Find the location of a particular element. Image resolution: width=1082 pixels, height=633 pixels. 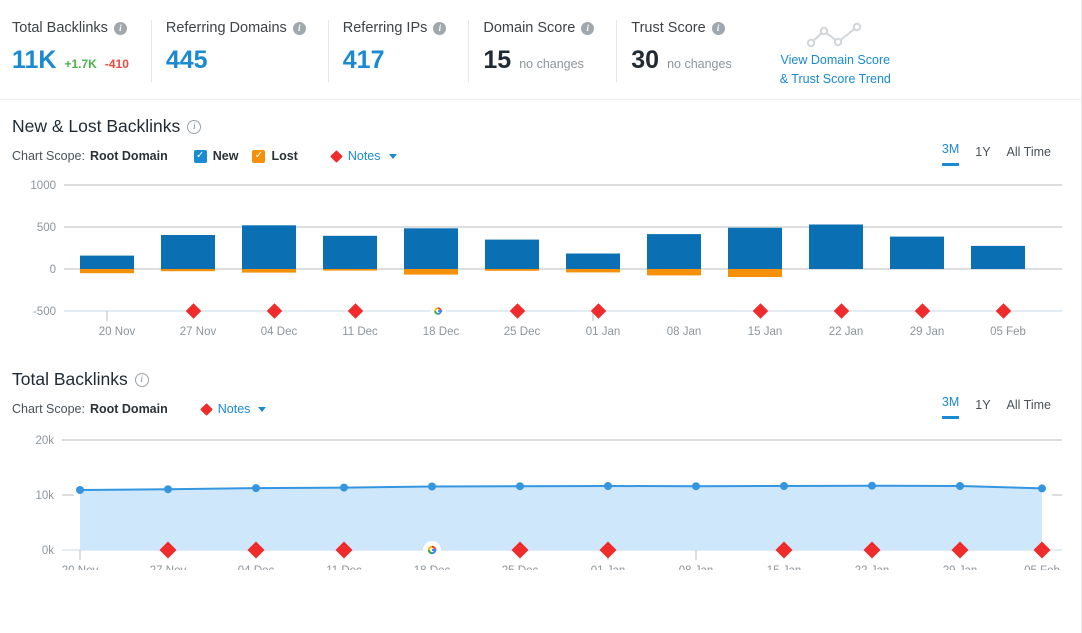

y-tick-20k: 20k is located at coordinates (44, 441).